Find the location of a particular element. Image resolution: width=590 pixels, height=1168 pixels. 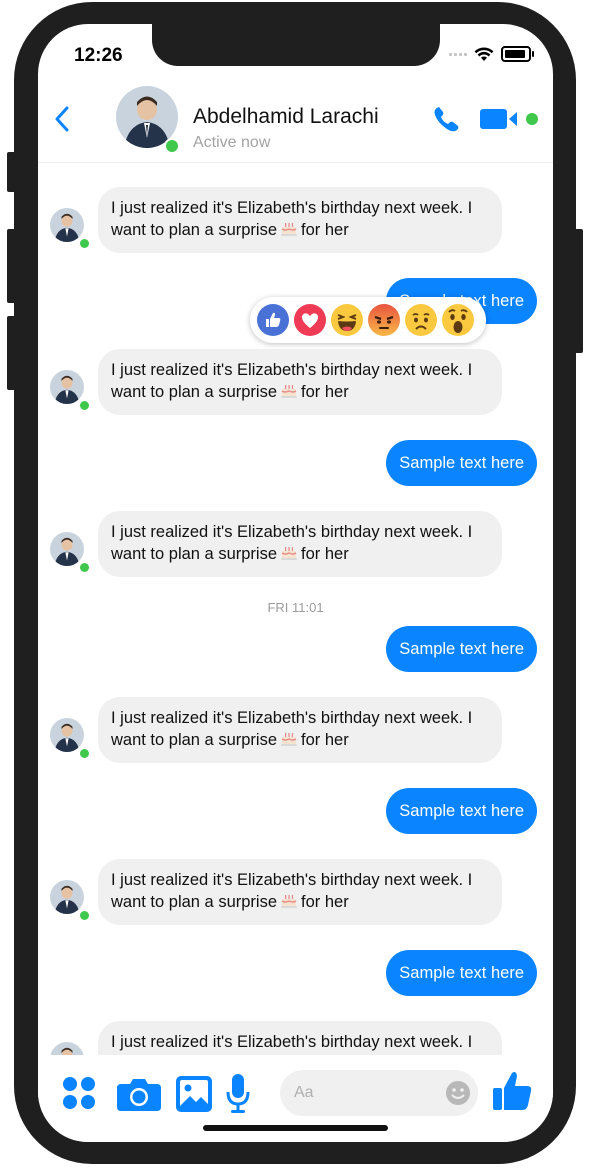

contact-name: Abdelhamid Larachi is located at coordinates (286, 117).